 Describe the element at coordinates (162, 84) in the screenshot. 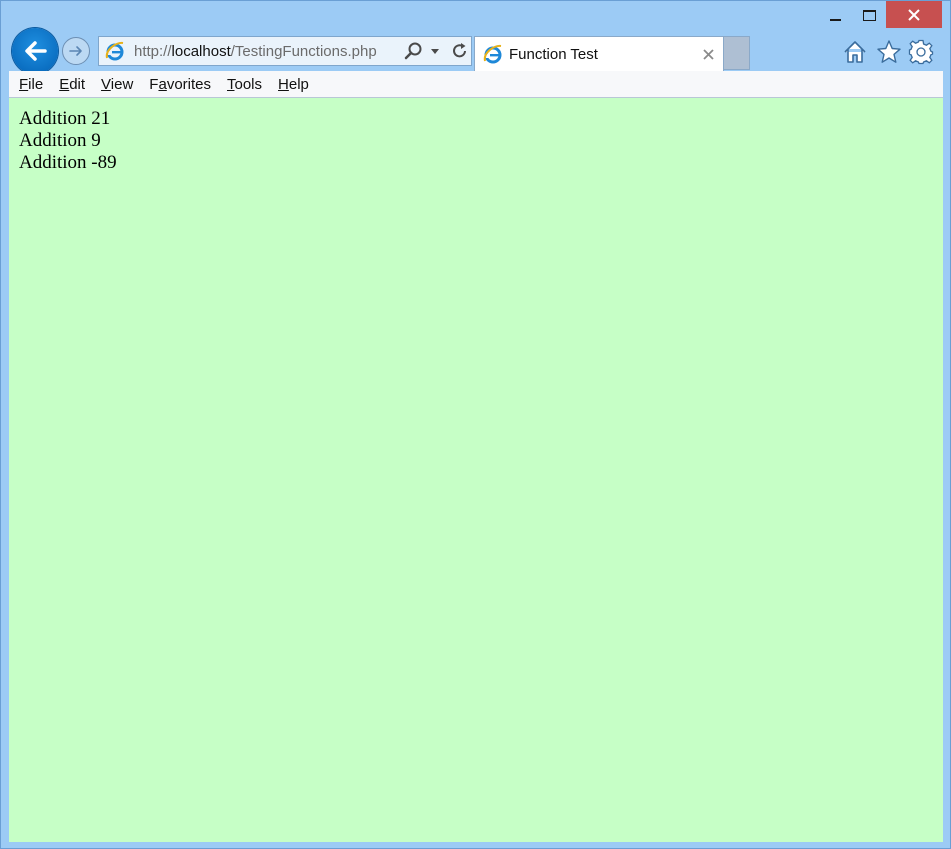

I see `menu-favorites-key: a` at that location.